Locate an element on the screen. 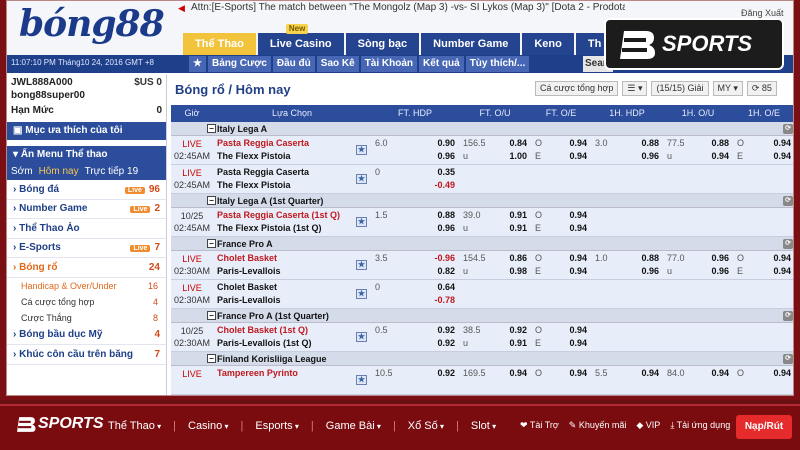 This screenshot has height=450, width=800. footer-link: ◆ VIP is located at coordinates (648, 425).